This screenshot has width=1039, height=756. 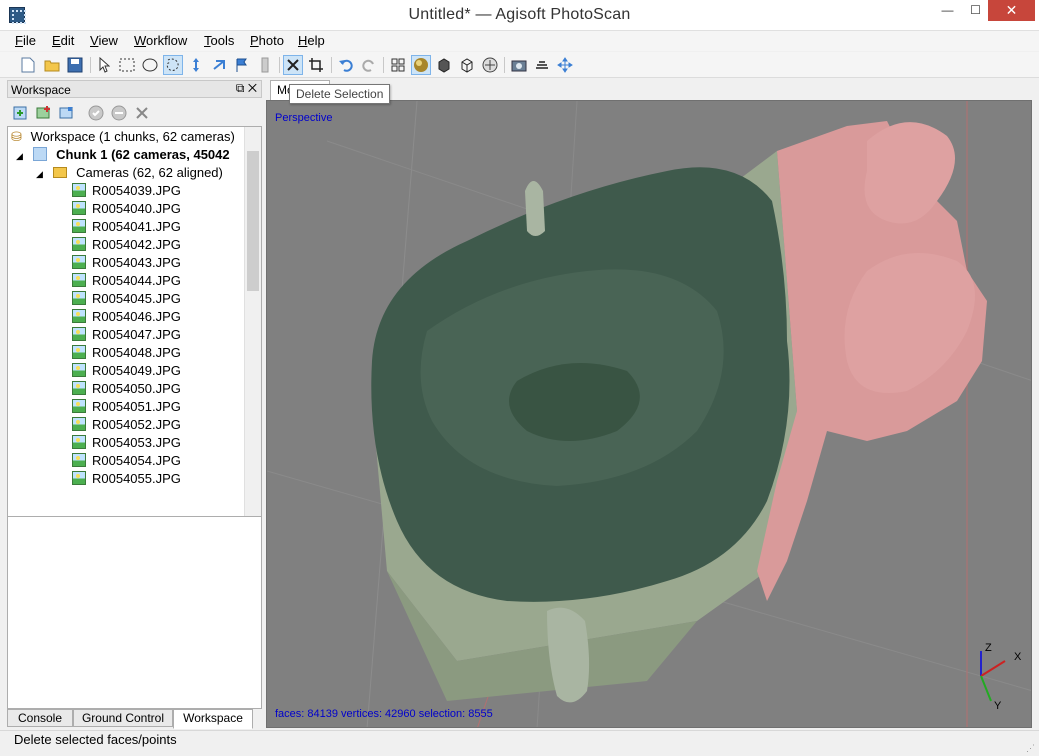 I want to click on main-toolbar, so click(x=519, y=65).